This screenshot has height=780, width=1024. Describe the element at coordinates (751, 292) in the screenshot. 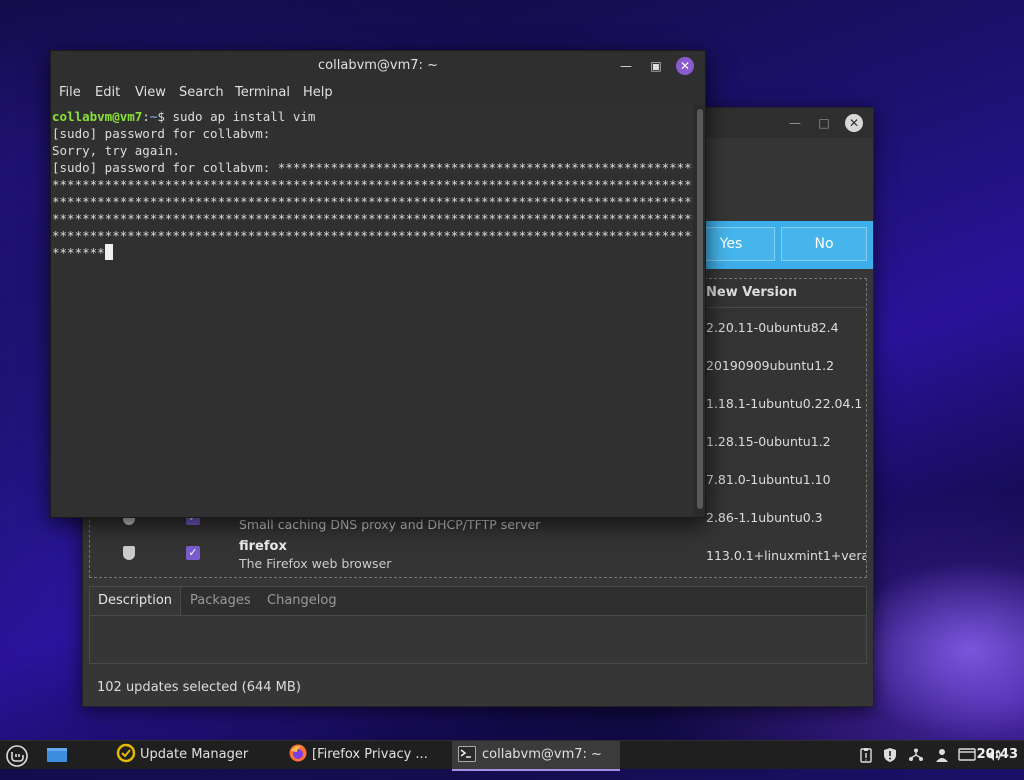

I see `column-header-new-version: New Version` at that location.